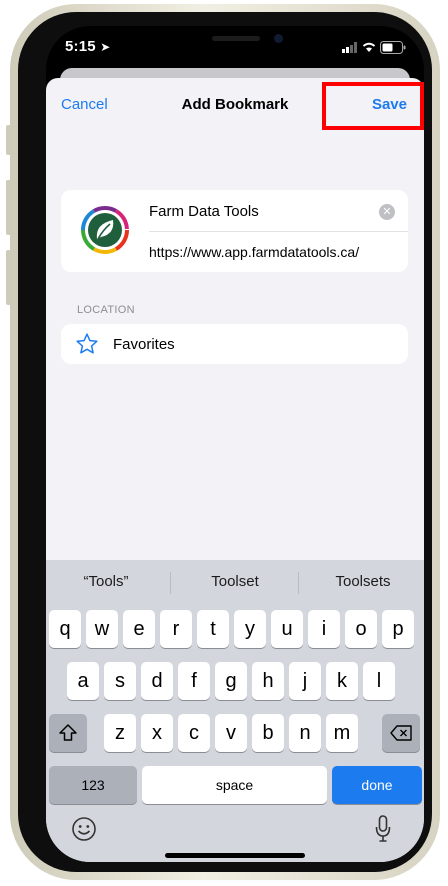  Describe the element at coordinates (105, 230) in the screenshot. I see `farm-data-tools-logo-icon` at that location.